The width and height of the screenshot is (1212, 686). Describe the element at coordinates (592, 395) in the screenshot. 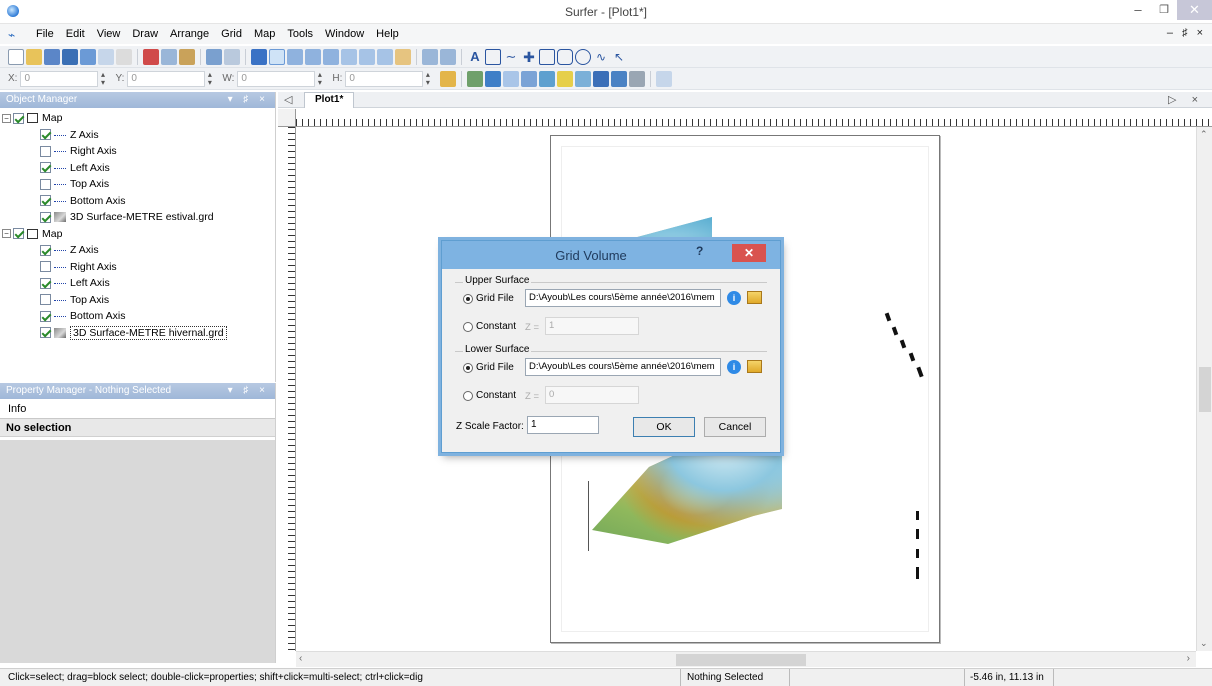

I see `lower-z-field: 0` at that location.